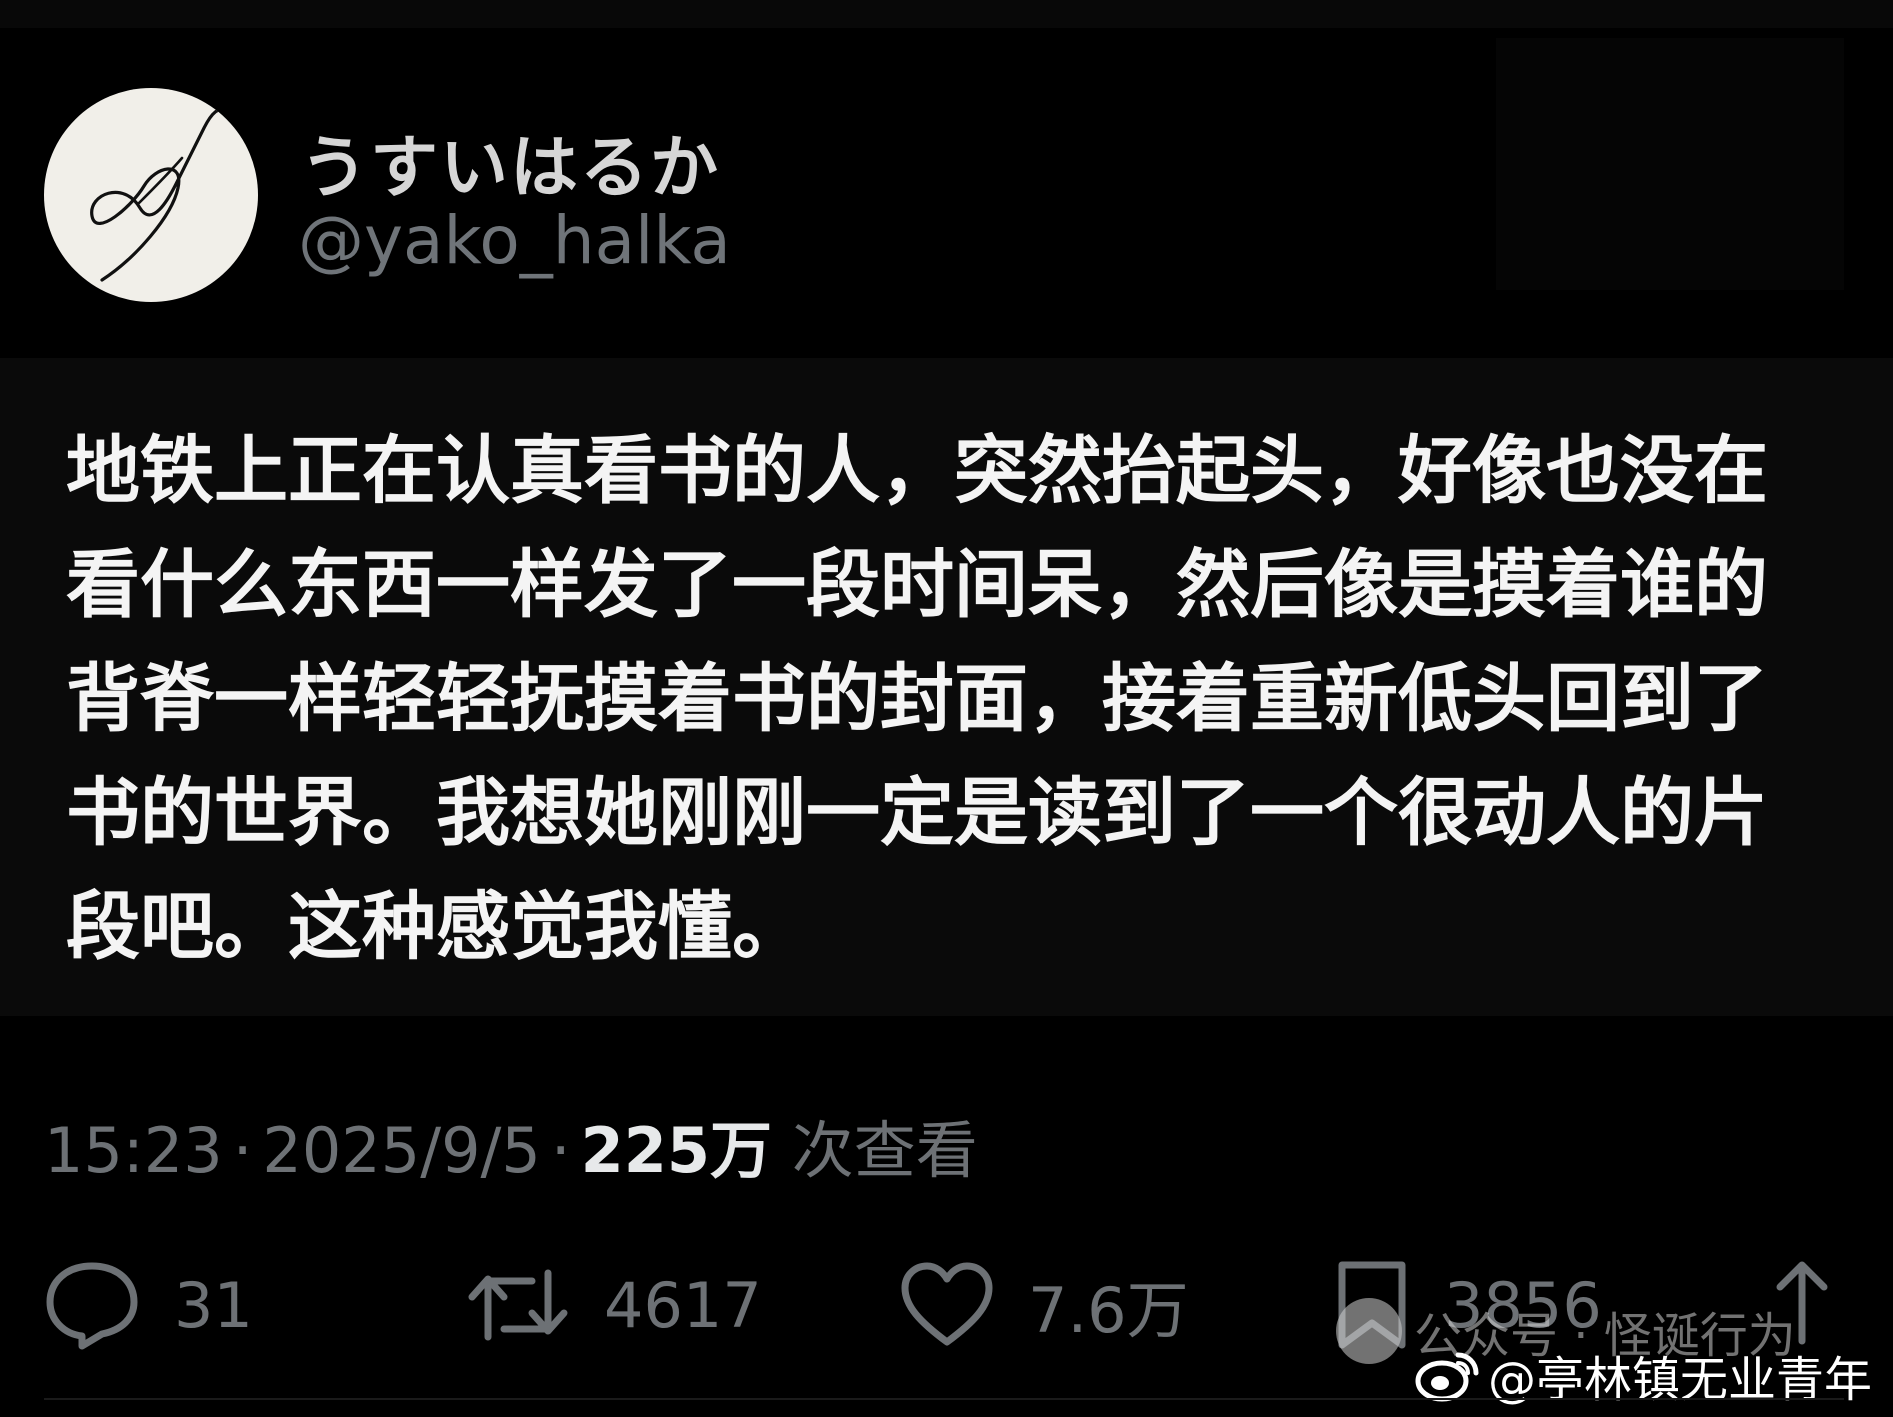 The height and width of the screenshot is (1417, 1893). What do you see at coordinates (917, 813) in the screenshot?
I see `post-text-line: 书的世界。我想她刚刚一定是读到了一个很动人的片` at bounding box center [917, 813].